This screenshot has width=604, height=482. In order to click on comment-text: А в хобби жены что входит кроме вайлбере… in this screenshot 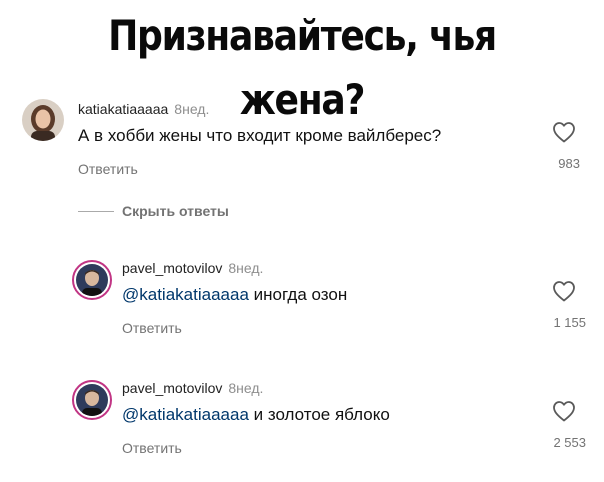, I will do `click(260, 135)`.